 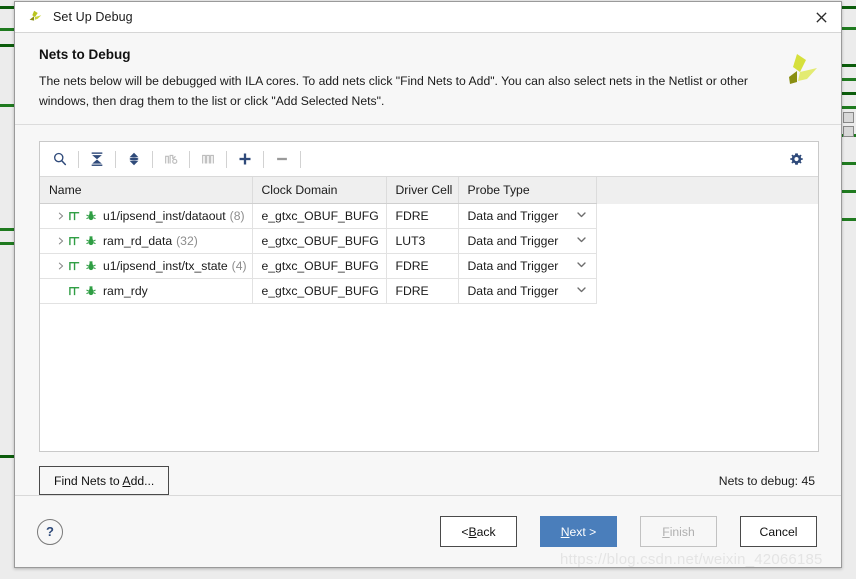 I want to click on cell-name: ram_rd_data (32), so click(x=146, y=241).